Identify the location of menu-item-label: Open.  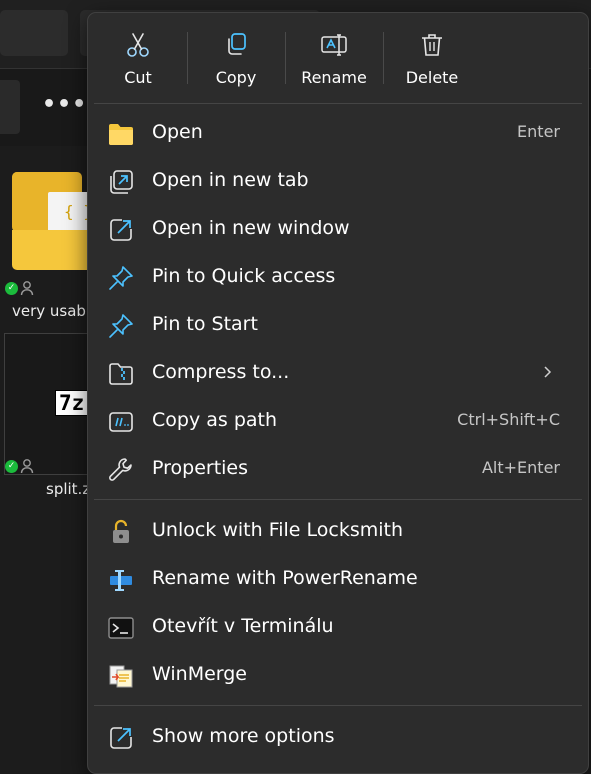
(177, 132).